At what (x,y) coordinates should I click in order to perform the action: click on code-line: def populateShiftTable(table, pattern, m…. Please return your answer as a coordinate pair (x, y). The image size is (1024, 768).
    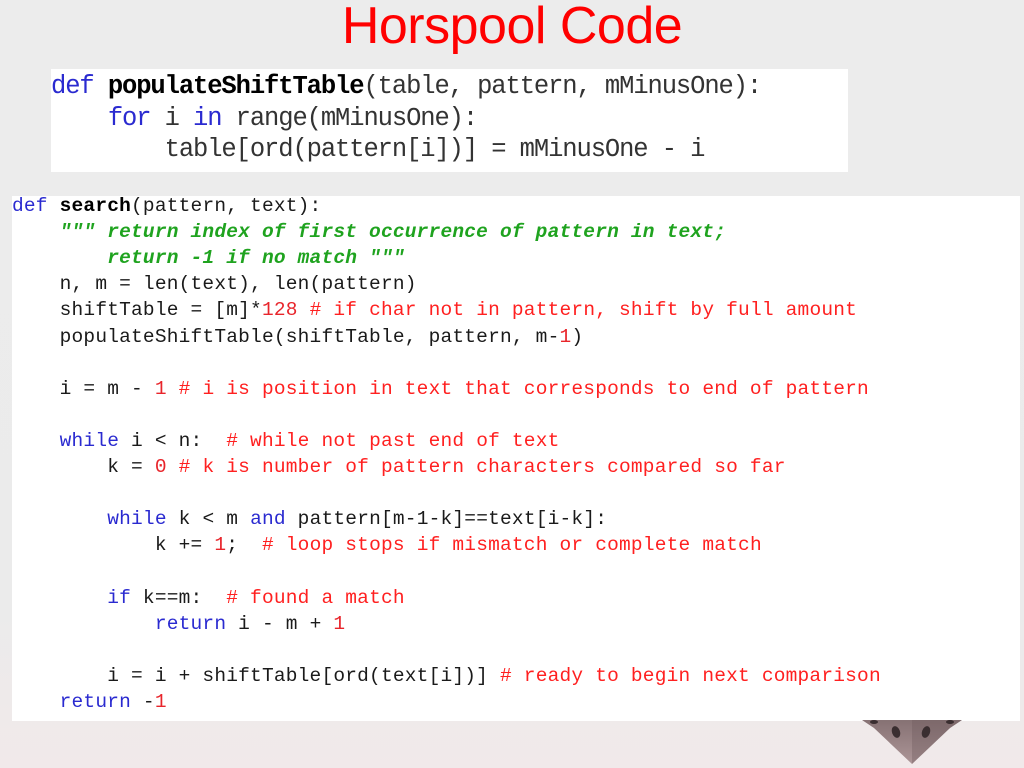
    Looking at the image, I should click on (406, 87).